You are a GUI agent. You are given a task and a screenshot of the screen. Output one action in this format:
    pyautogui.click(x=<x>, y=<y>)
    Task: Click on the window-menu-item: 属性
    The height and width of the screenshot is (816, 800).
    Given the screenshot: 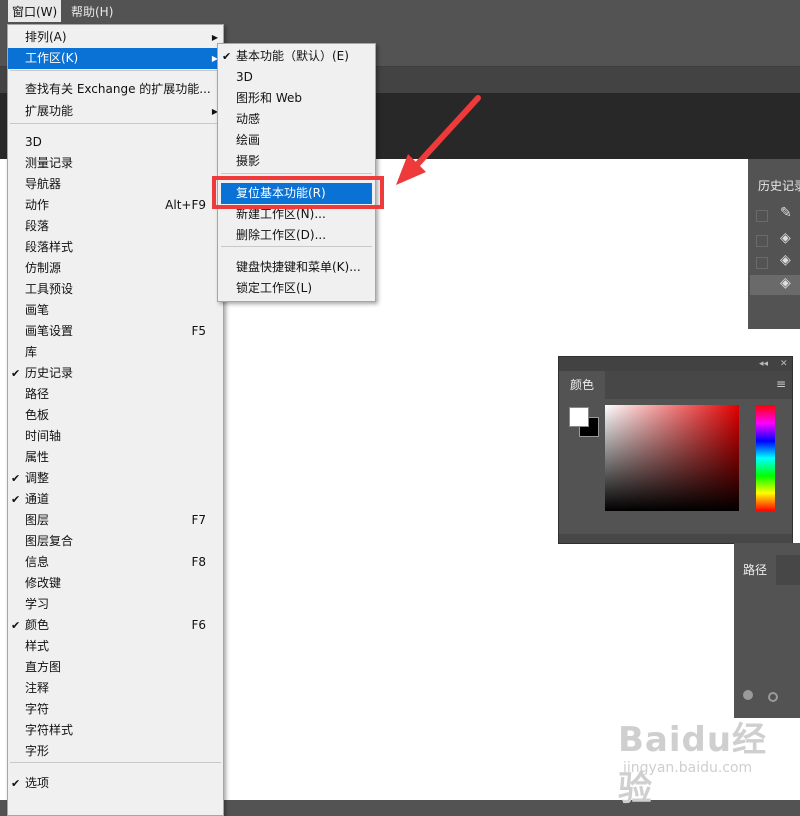 What is the action you would take?
    pyautogui.click(x=115, y=457)
    